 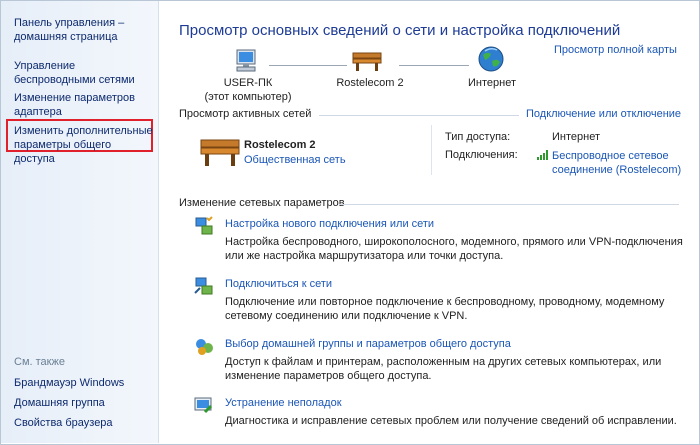 What do you see at coordinates (295, 160) in the screenshot?
I see `network-type-link: Общественная сеть` at bounding box center [295, 160].